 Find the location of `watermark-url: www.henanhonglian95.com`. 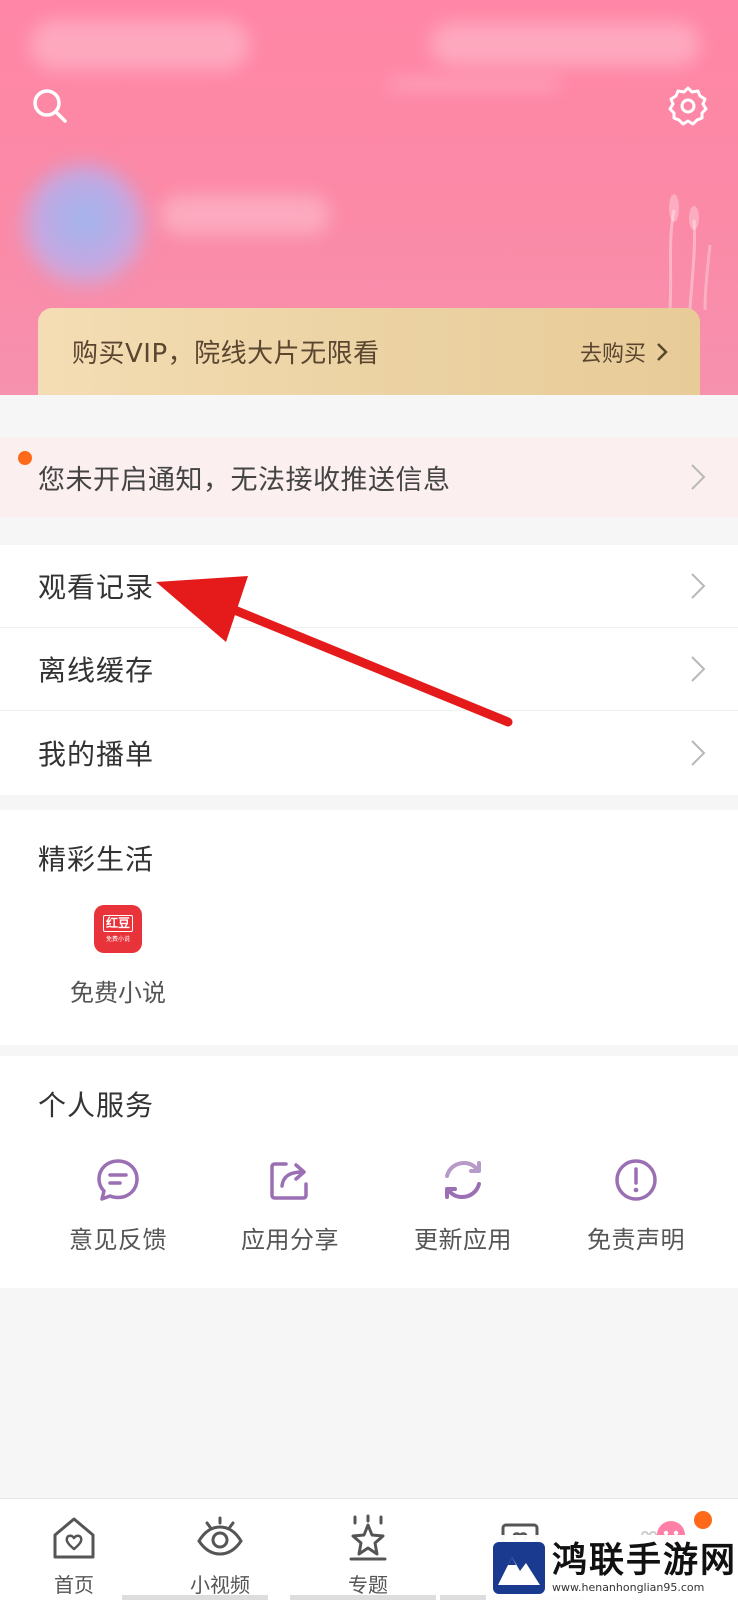

watermark-url: www.henanhonglian95.com is located at coordinates (628, 1587).